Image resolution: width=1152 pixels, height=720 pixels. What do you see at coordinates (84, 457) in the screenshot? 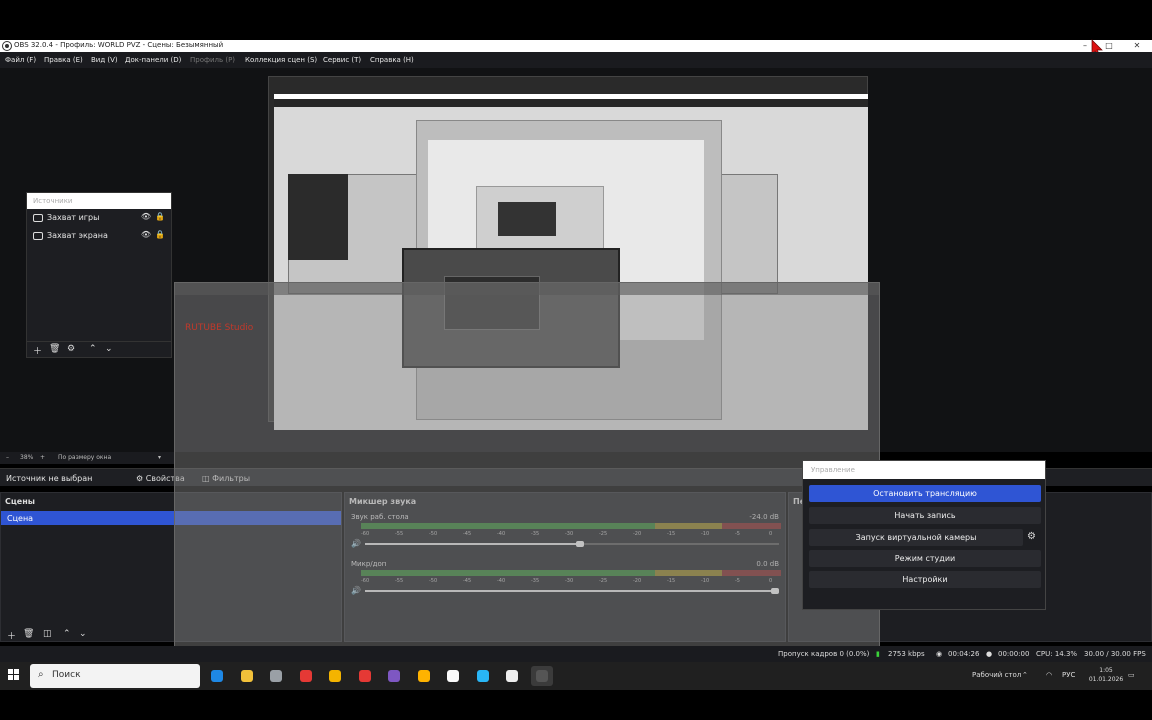
I see `zoom-fit-select: По размеру окна` at bounding box center [84, 457].